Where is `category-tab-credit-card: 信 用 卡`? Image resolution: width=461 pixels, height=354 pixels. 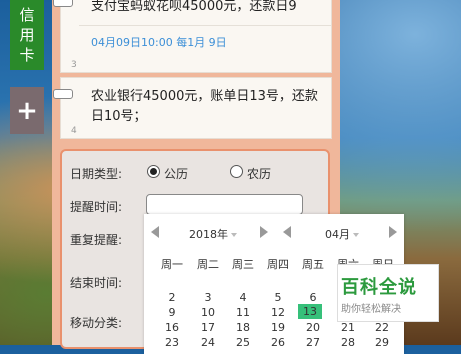 category-tab-credit-card: 信 用 卡 is located at coordinates (27, 35).